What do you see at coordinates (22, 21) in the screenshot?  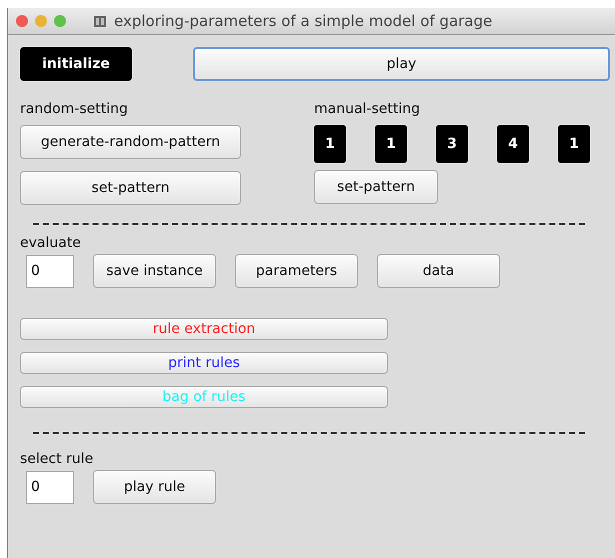 I see `close-button` at bounding box center [22, 21].